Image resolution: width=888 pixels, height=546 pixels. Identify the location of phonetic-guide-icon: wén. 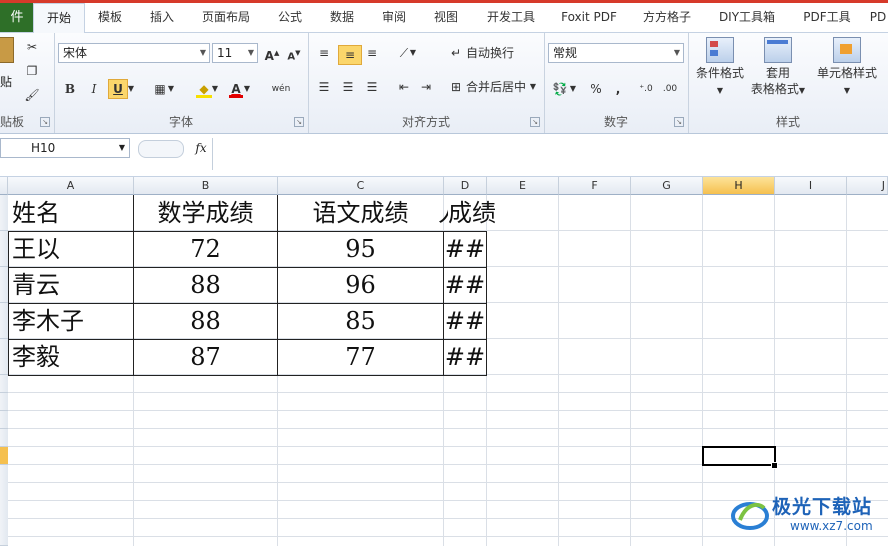
(281, 89).